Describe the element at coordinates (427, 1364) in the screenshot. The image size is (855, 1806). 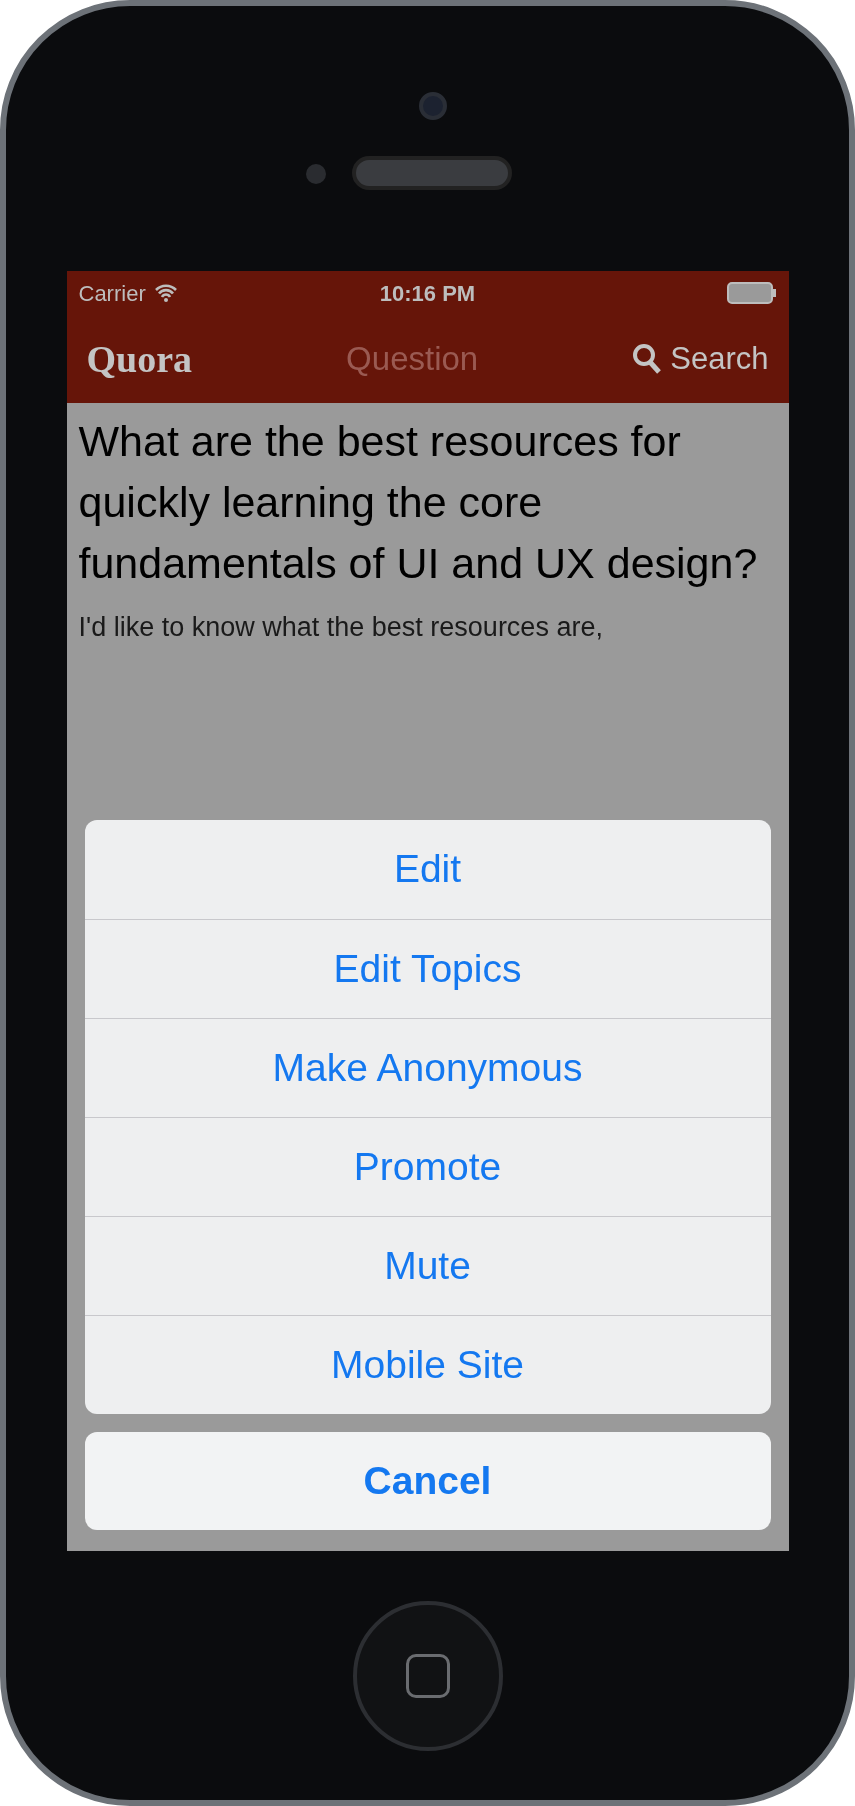
I see `action-sheet-item: Mobile Site` at that location.